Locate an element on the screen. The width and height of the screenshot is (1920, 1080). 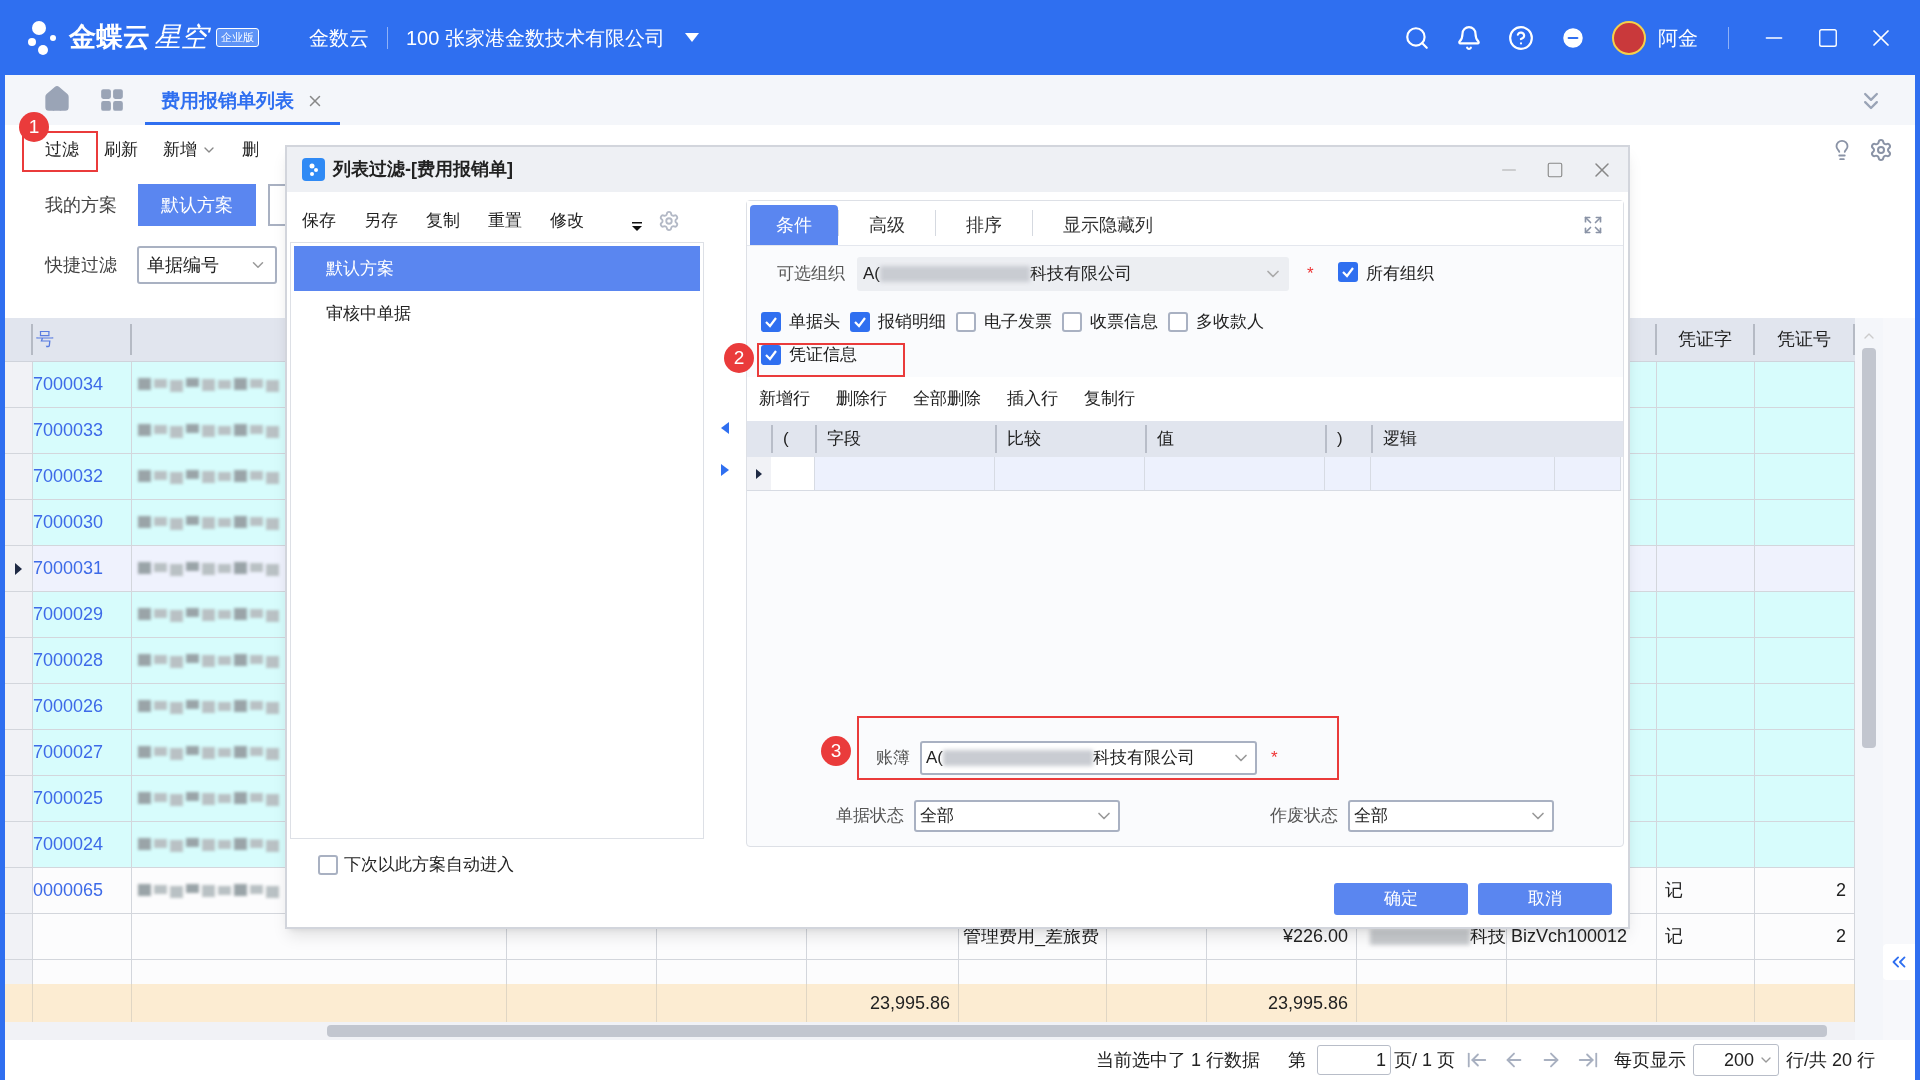
avatar is located at coordinates (1629, 37).